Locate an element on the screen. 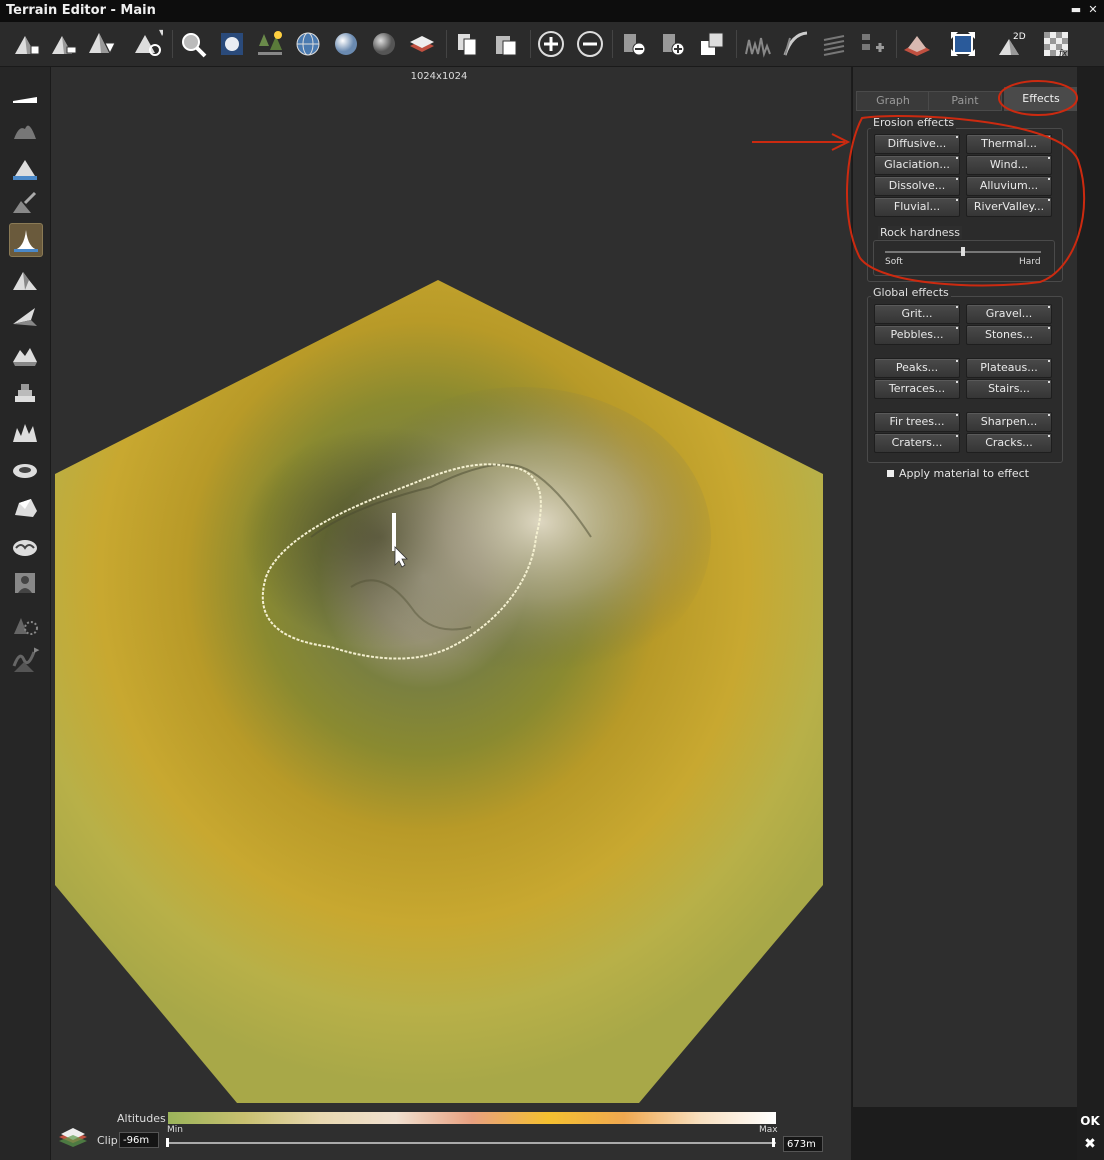 The width and height of the screenshot is (1104, 1160). main-toolbar: ▼ 2D ƒx is located at coordinates (552, 44).